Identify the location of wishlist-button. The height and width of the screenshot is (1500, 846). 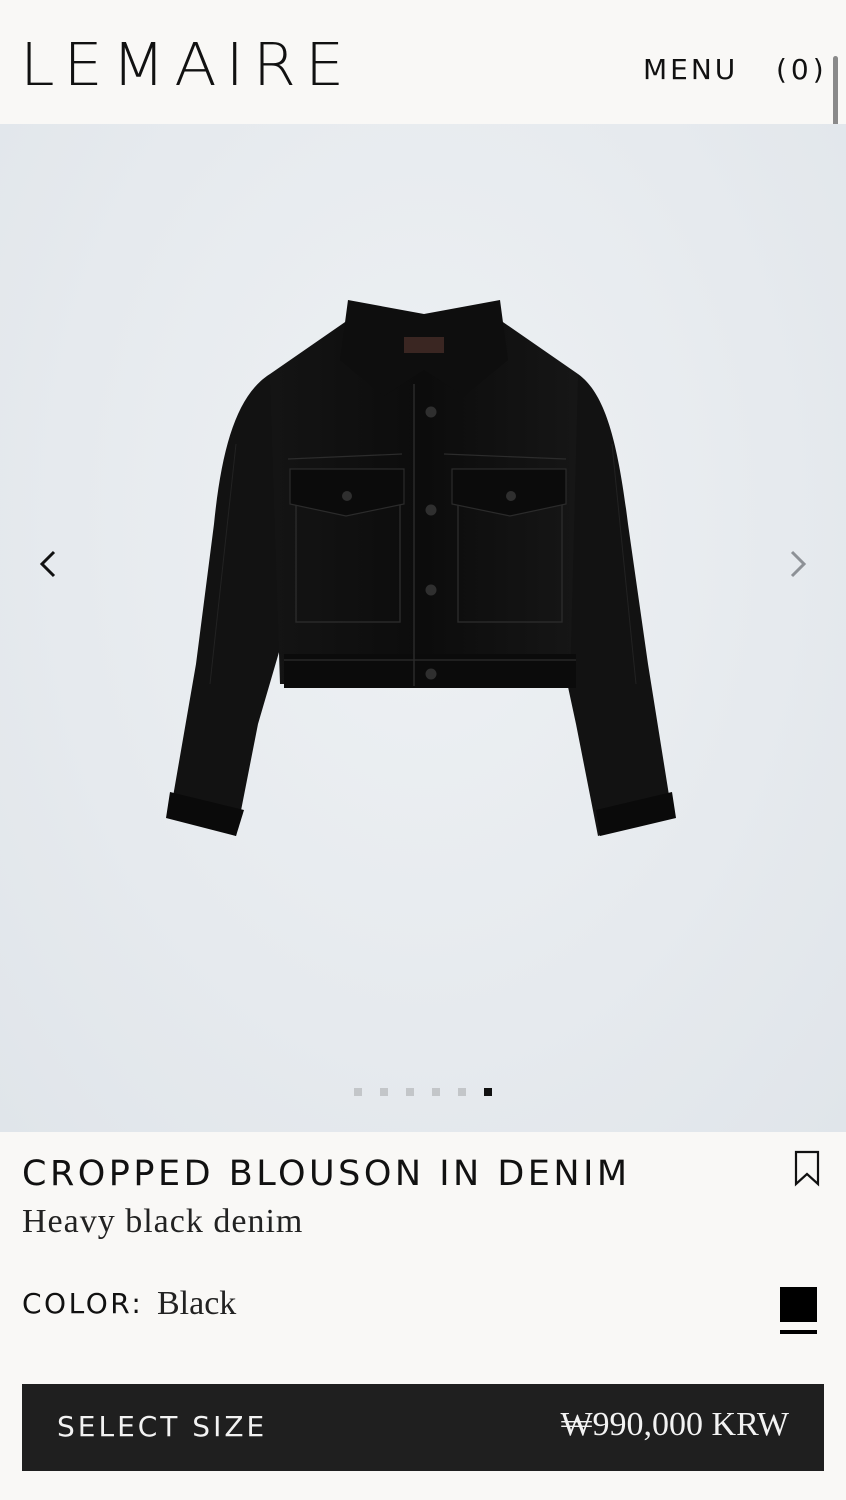
(807, 1169).